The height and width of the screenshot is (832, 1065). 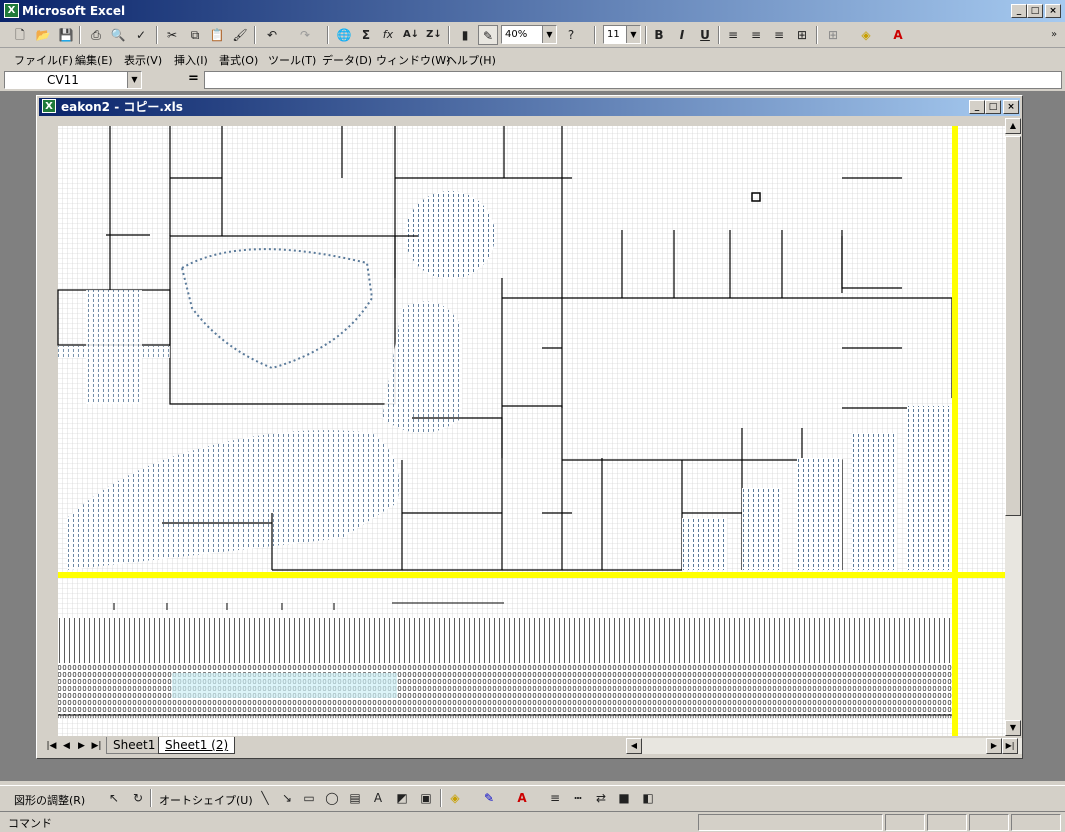 I want to click on free-rotate-icon: ↻, so click(x=138, y=798).